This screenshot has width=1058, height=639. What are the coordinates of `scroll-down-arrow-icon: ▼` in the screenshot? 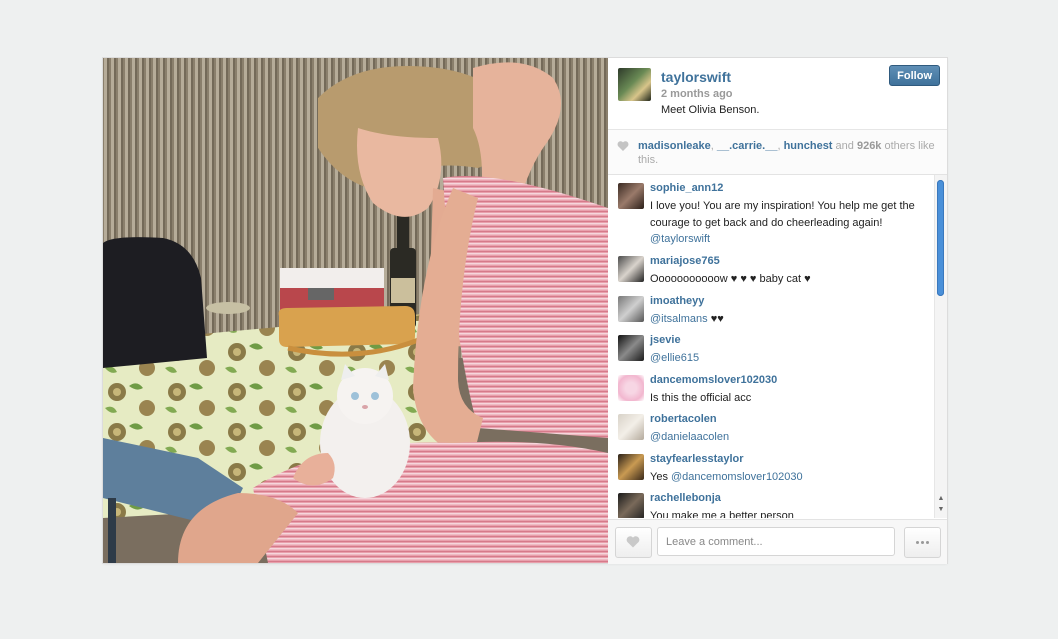 It's located at (941, 510).